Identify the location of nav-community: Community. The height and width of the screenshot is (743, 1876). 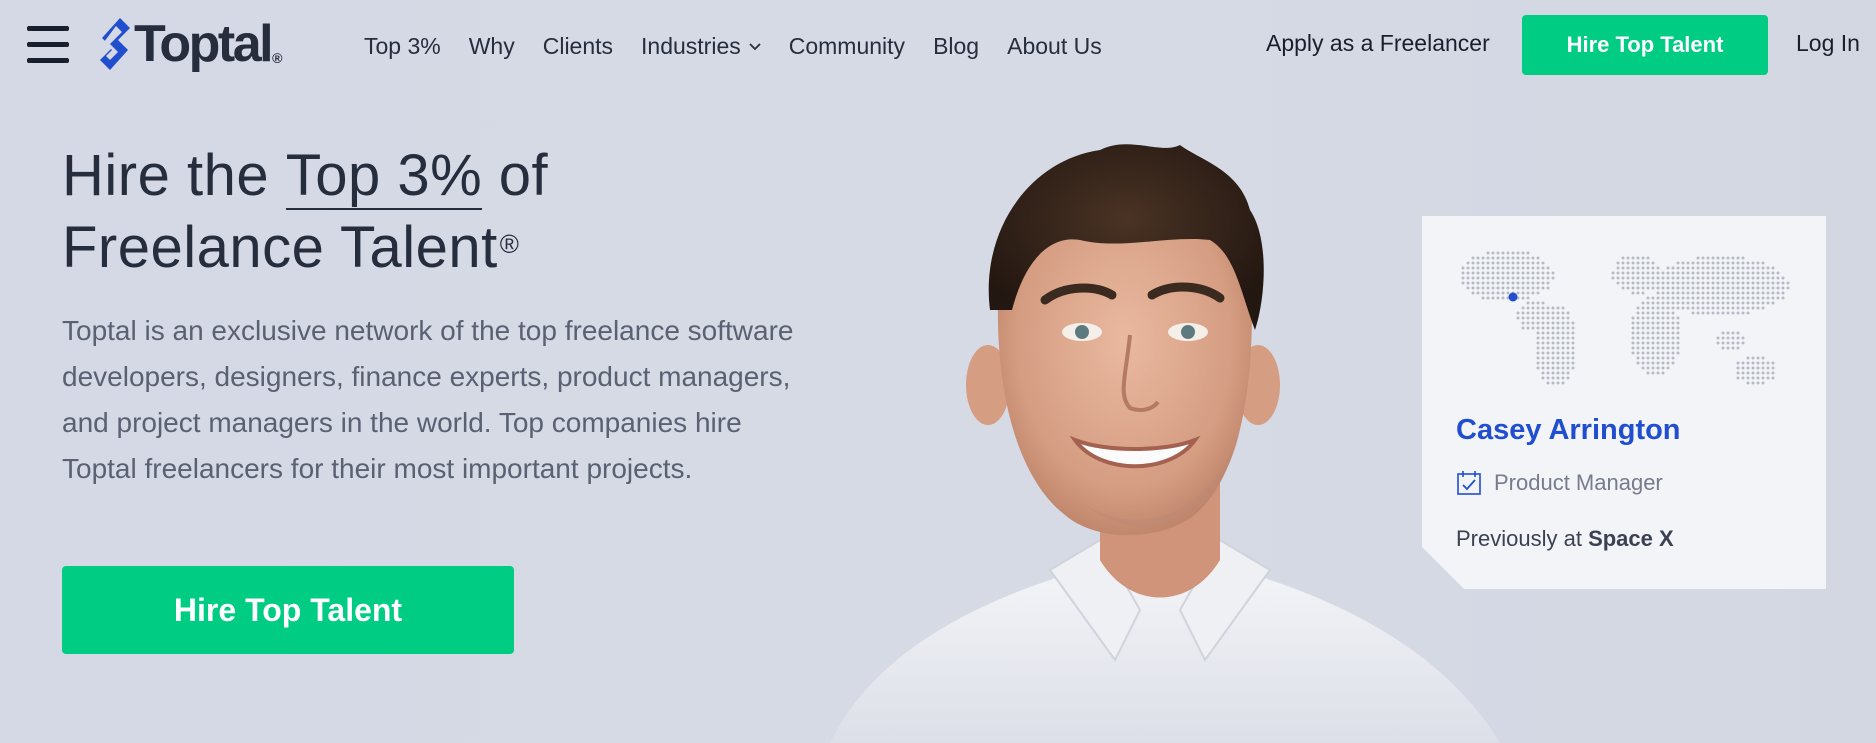
(847, 46).